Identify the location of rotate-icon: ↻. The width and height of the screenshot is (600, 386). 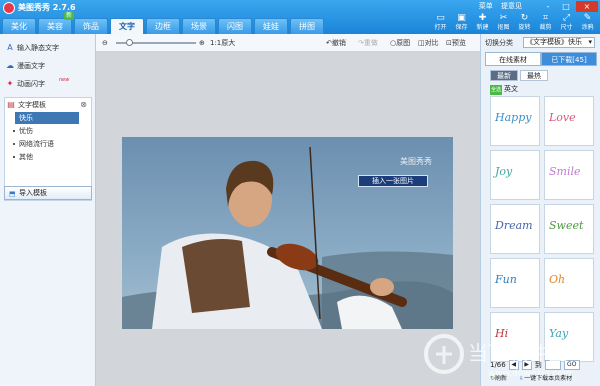
(524, 18).